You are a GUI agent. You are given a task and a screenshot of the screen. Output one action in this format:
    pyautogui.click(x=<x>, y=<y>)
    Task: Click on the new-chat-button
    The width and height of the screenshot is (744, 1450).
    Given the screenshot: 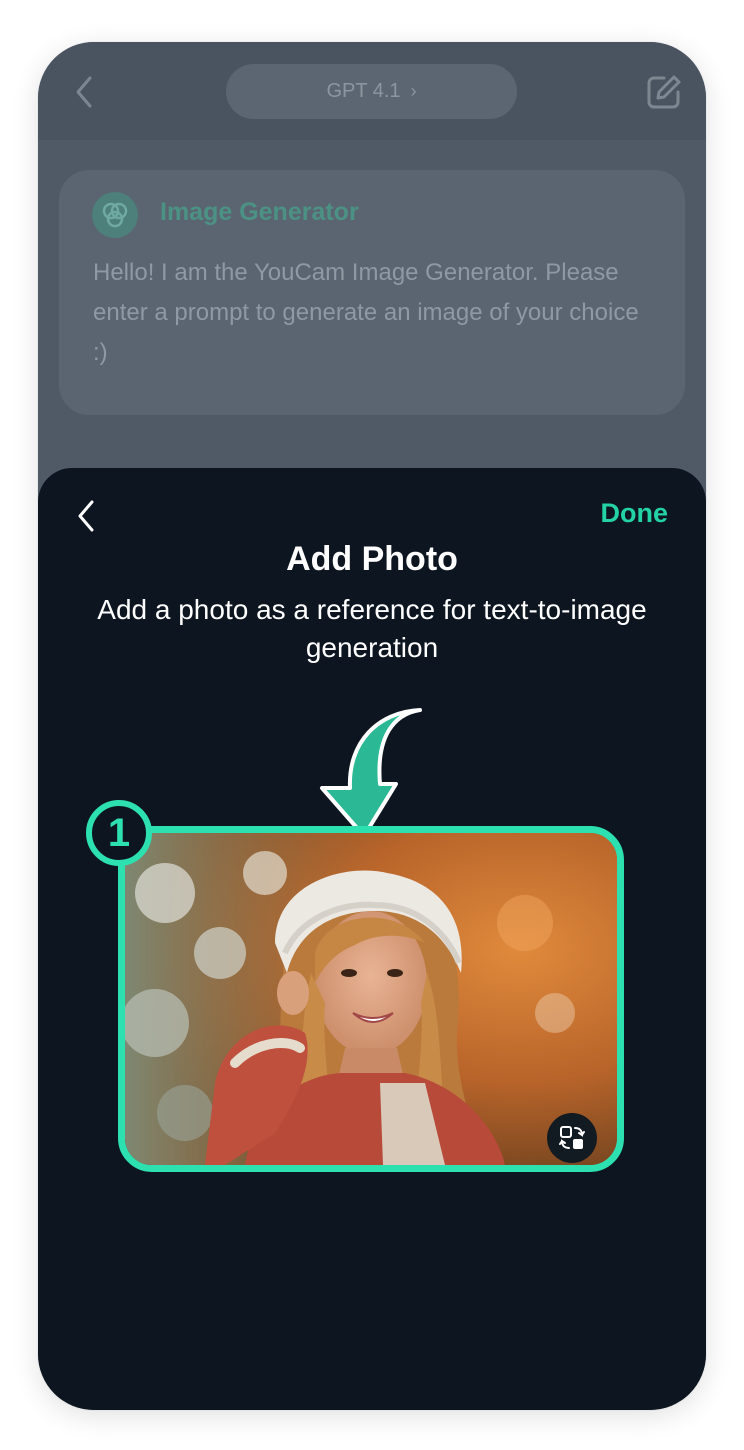 What is the action you would take?
    pyautogui.click(x=664, y=92)
    